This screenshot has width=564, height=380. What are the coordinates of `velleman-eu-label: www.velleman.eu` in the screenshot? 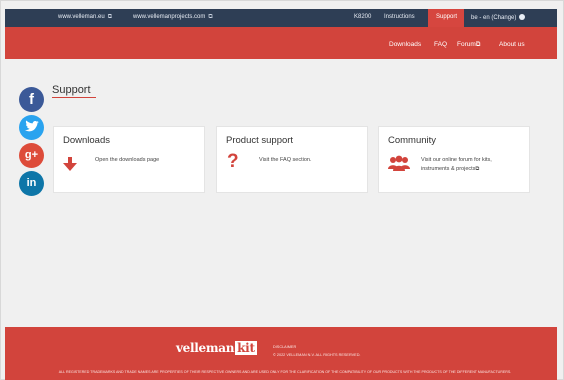 It's located at (81, 17).